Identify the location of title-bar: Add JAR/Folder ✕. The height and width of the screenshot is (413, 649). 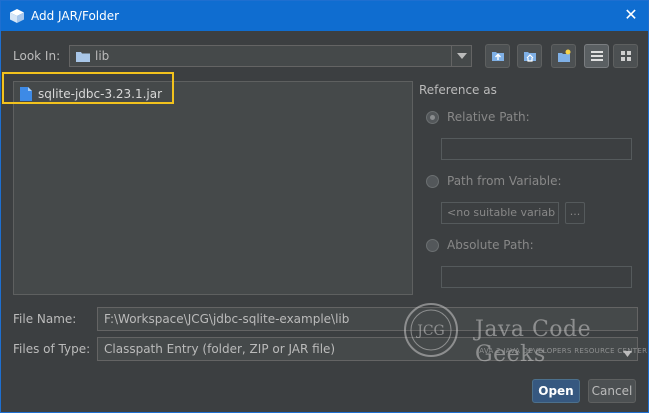
(324, 16).